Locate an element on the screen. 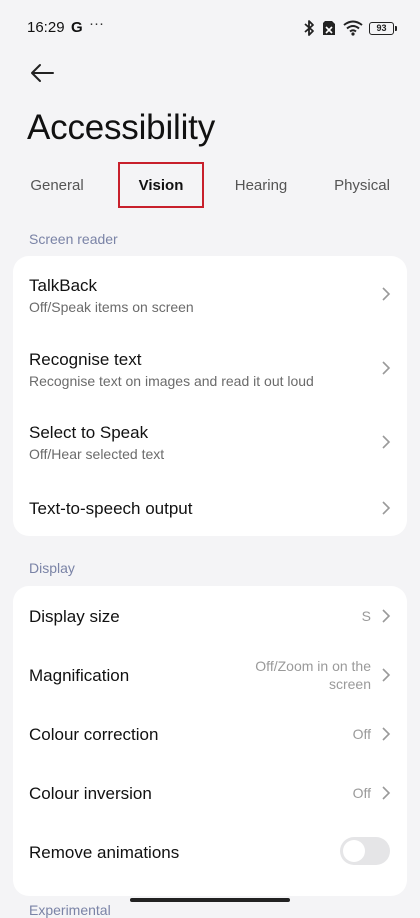 This screenshot has height=918, width=420. row-subtitle: Off/Hear selected text is located at coordinates (97, 454).